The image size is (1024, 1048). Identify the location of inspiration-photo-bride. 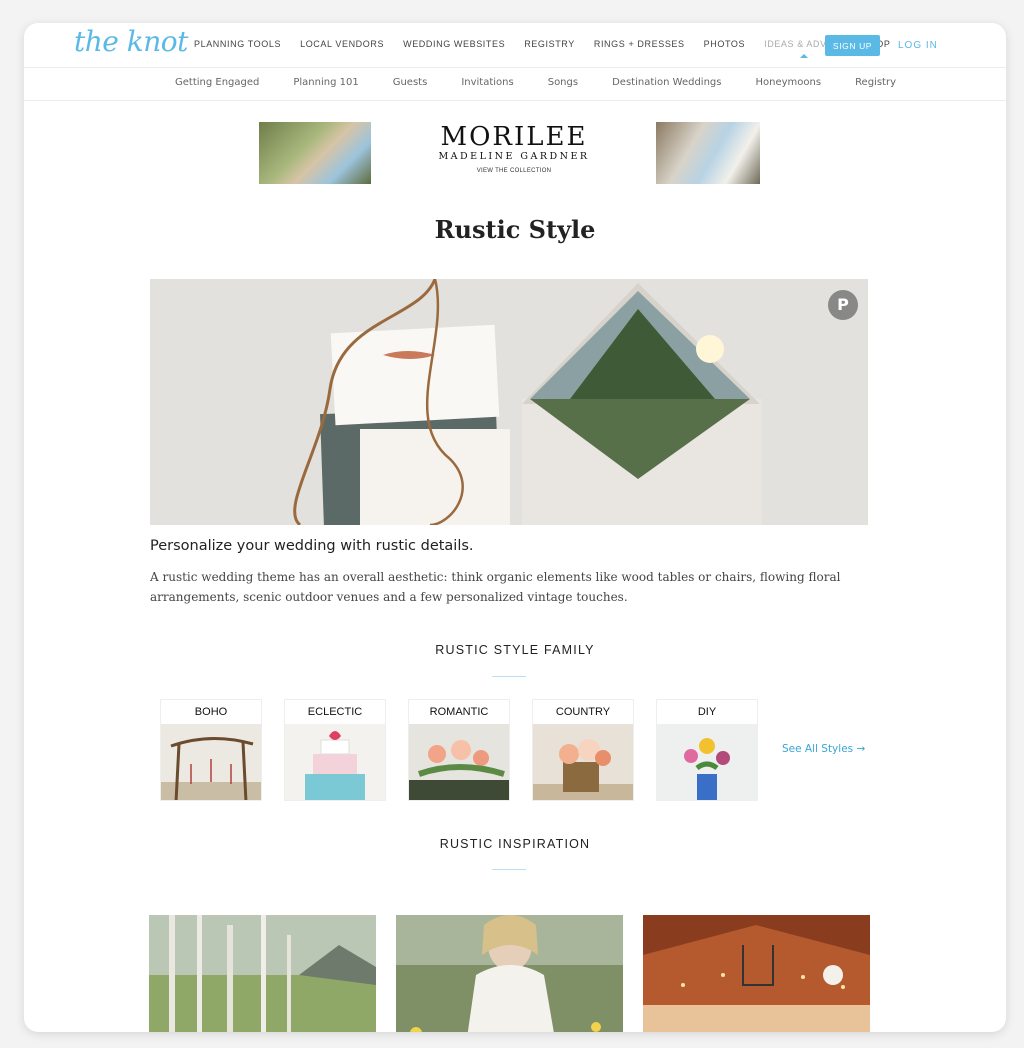
(509, 973).